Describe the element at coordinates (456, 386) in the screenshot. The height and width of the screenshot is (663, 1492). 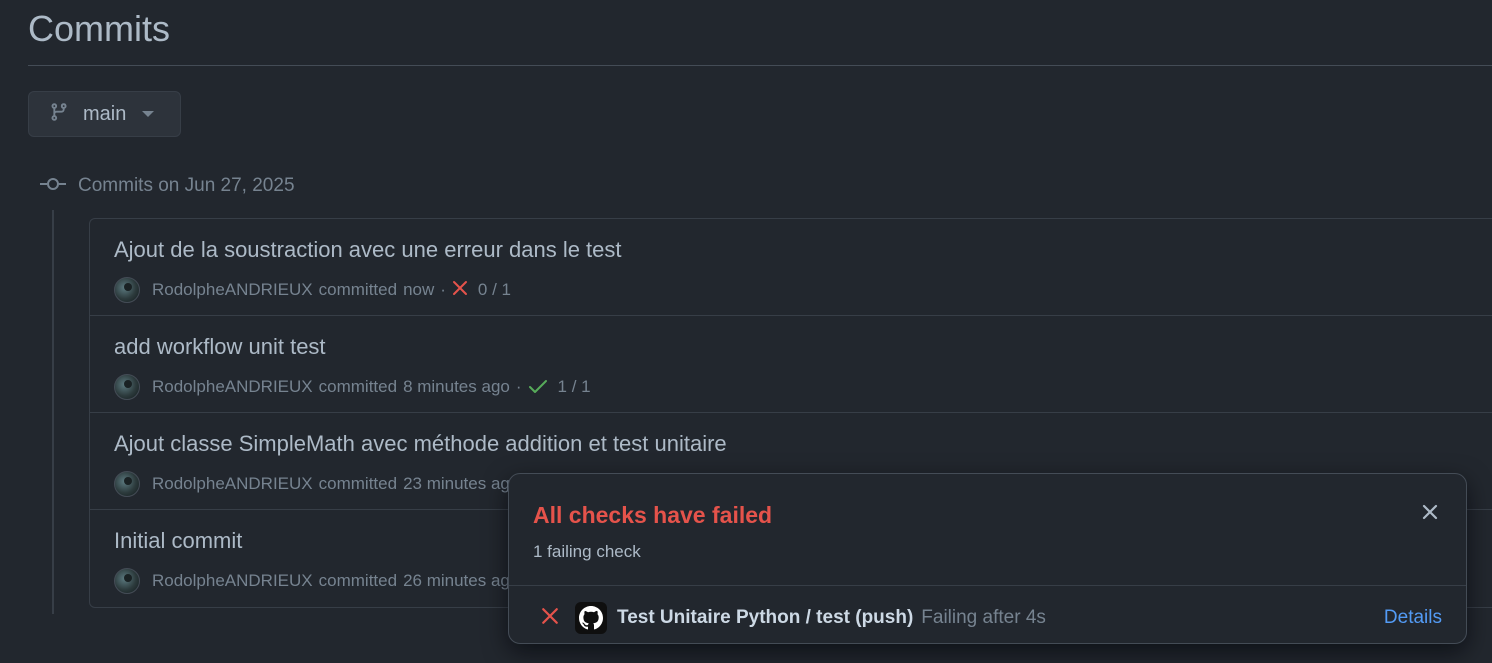
I see `commit-time: 8 minutes ago` at that location.